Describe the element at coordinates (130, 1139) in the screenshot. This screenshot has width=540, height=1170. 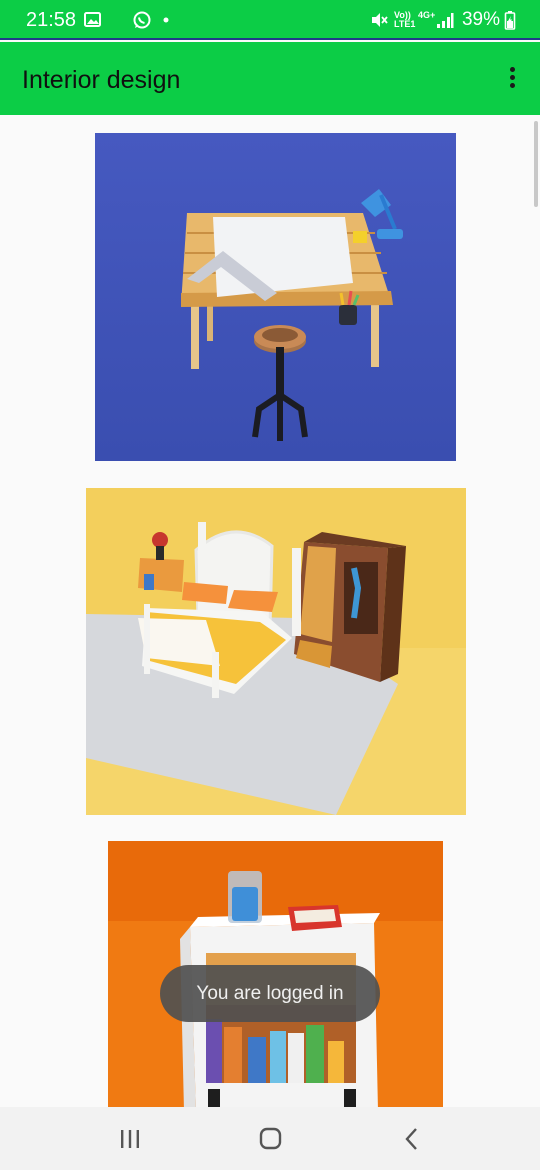
I see `recents-icon` at that location.